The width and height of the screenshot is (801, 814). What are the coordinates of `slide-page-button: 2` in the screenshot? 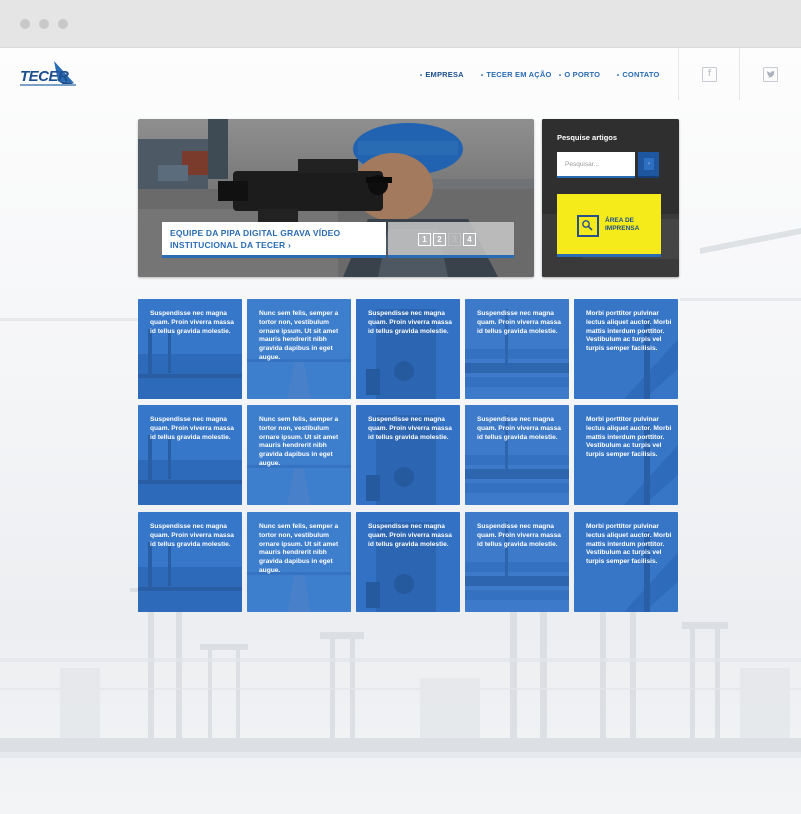 It's located at (439, 239).